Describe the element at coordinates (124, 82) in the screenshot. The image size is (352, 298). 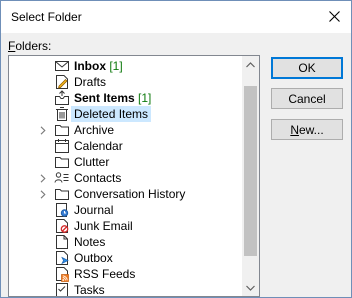
I see `folder-row-drafts: Drafts` at that location.